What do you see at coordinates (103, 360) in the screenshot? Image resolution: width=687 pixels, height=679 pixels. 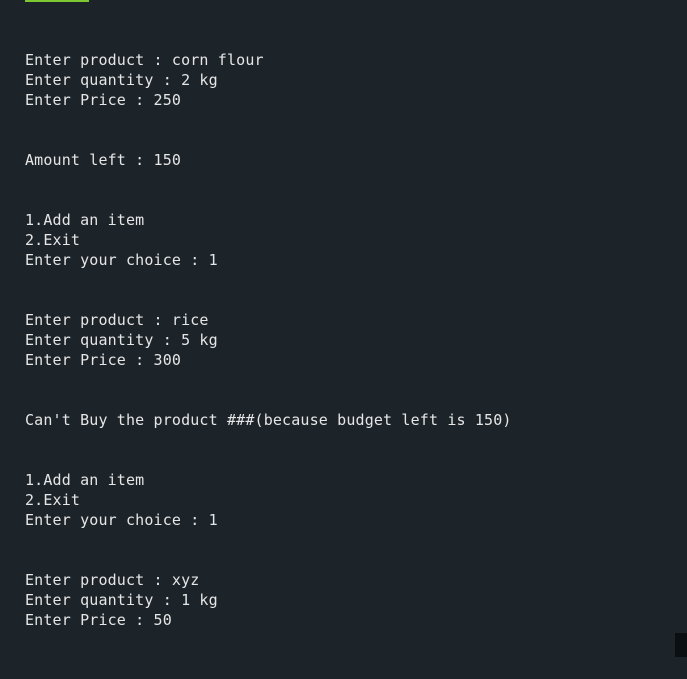 I see `price-prompt: Enter Price : 300` at bounding box center [103, 360].